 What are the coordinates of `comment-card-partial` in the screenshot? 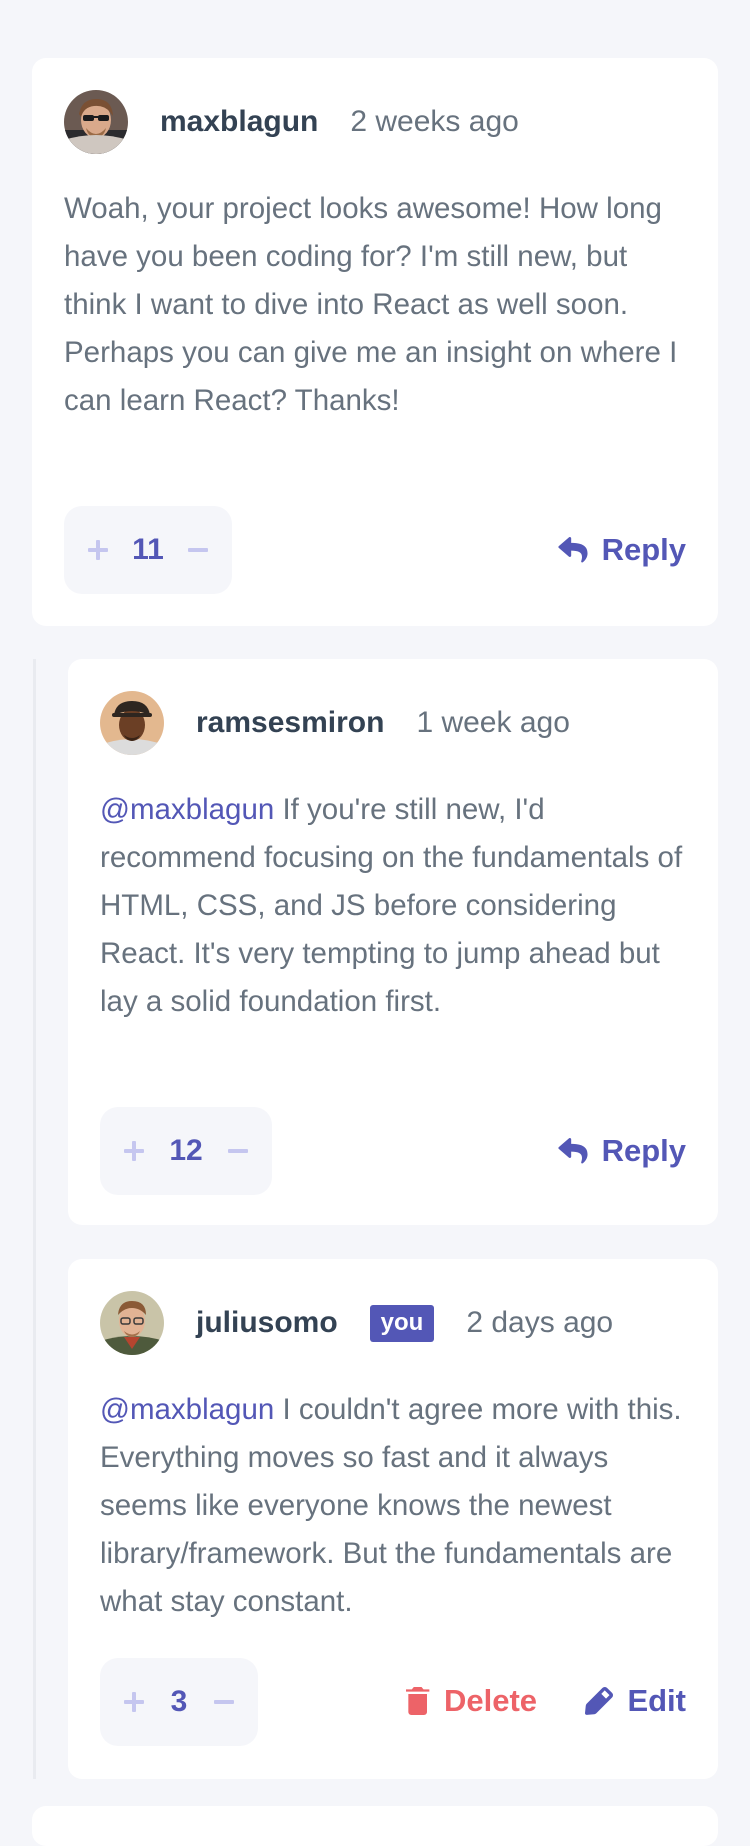 It's located at (375, 1826).